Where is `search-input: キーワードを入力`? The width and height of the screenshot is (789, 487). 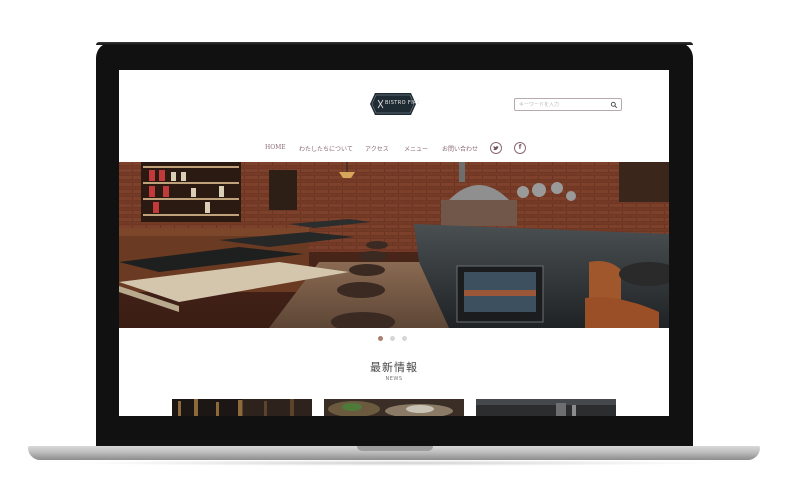
search-input: キーワードを入力 is located at coordinates (568, 104).